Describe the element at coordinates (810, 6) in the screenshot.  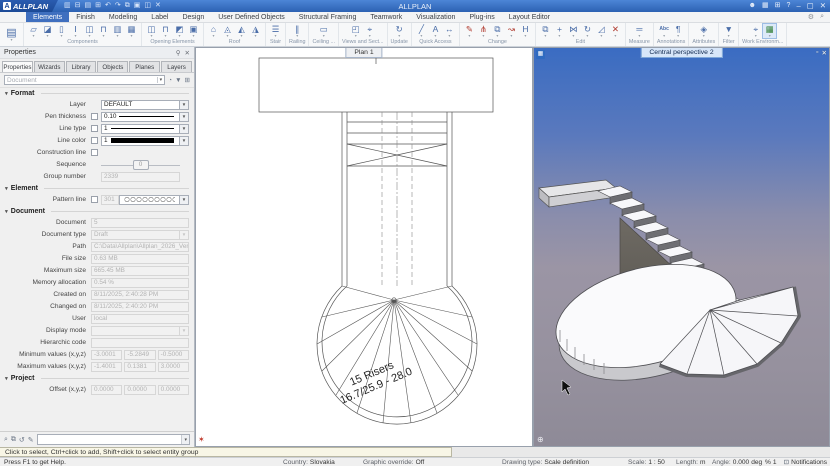
I see `restore-button: ▢` at that location.